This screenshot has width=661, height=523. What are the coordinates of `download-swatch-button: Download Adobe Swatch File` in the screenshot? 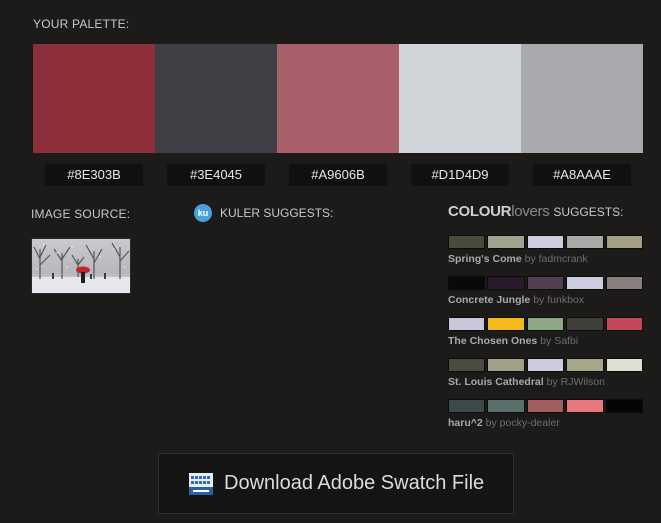 It's located at (336, 483).